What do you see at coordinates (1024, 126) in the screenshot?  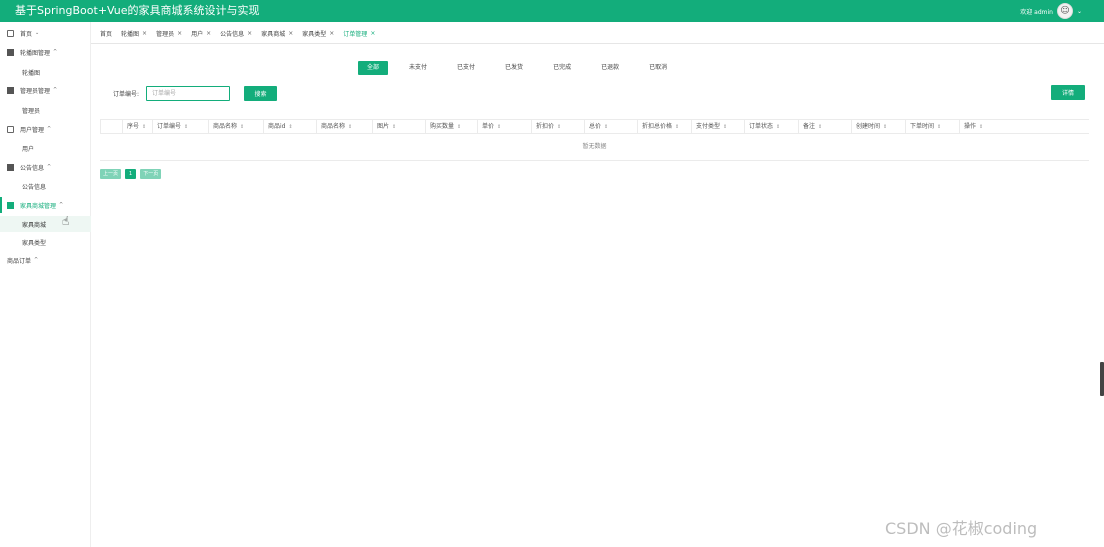 I see `column-header: 操作 ⇕` at bounding box center [1024, 126].